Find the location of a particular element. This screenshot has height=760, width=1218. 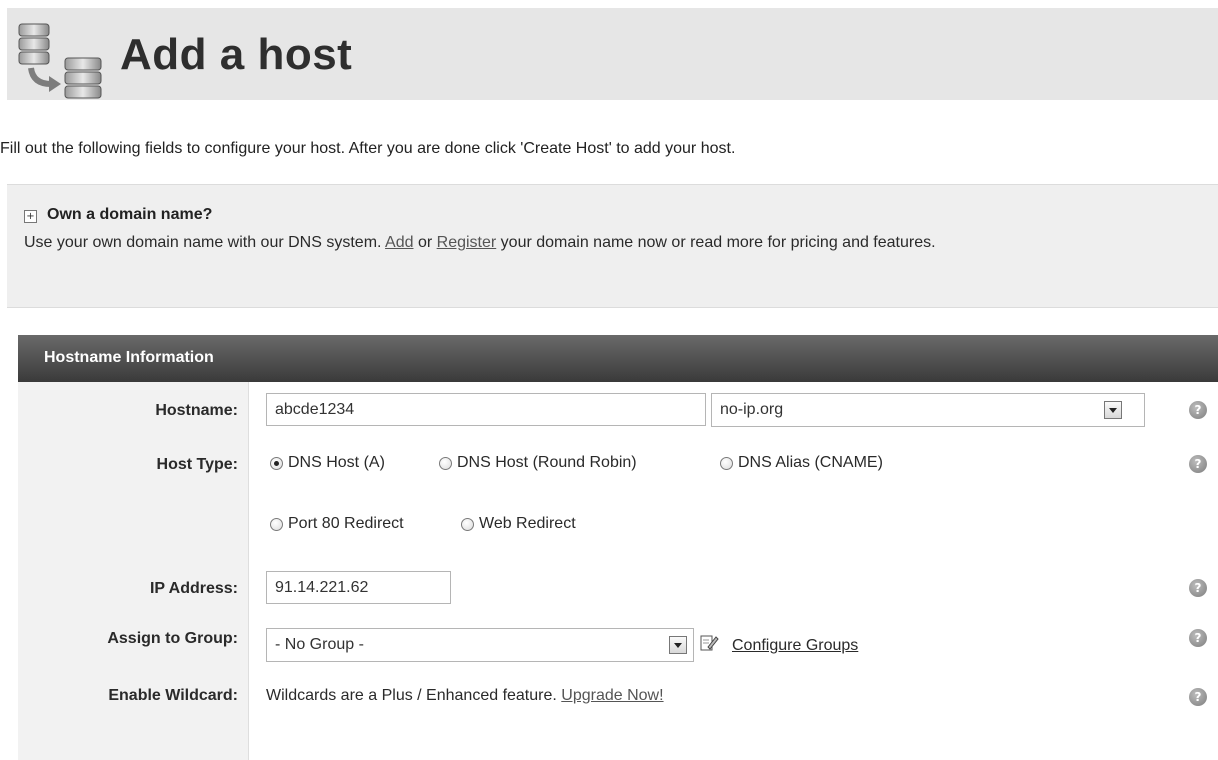

add-domain-link: Add is located at coordinates (399, 242).